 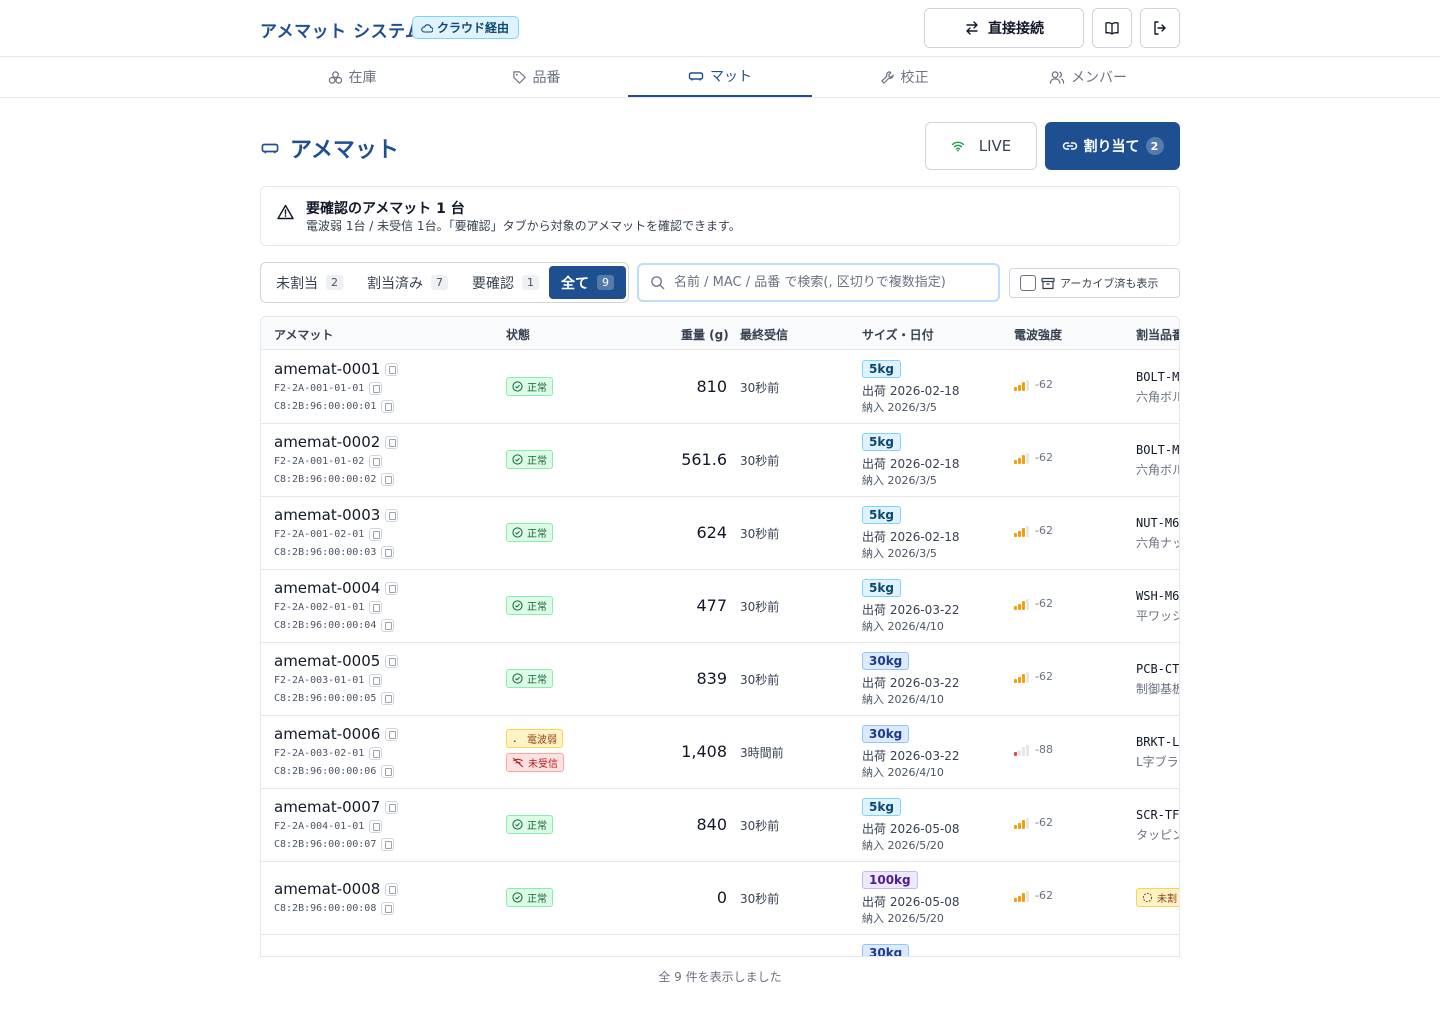 I want to click on tab-parts: 品番, so click(x=536, y=77).